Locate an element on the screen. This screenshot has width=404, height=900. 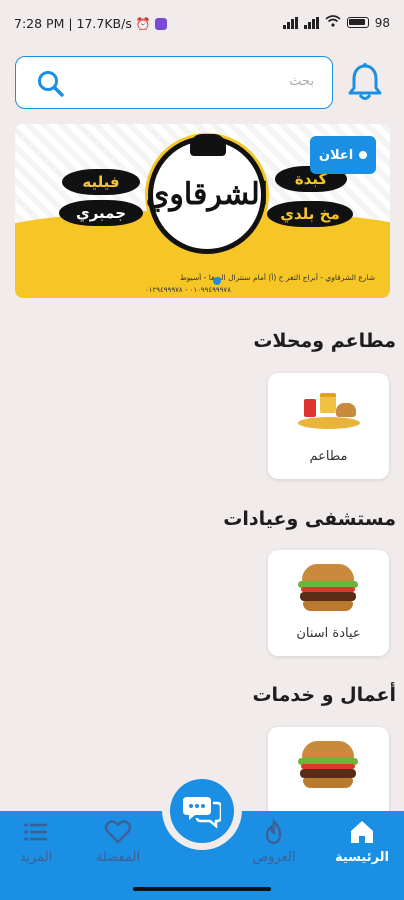
status-left: 7:28 PM | 17.7KB/s ⏰ is located at coordinates (90, 23).